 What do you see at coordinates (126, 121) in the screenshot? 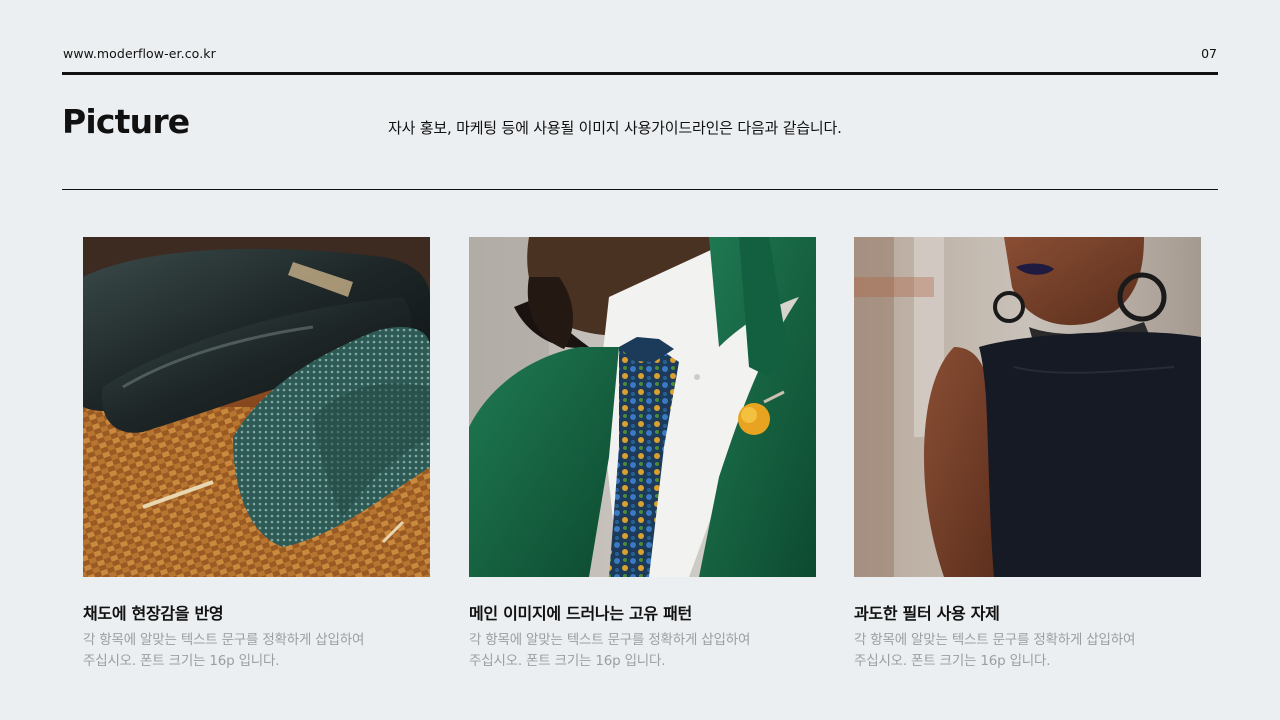
I see `section-title: Picture` at bounding box center [126, 121].